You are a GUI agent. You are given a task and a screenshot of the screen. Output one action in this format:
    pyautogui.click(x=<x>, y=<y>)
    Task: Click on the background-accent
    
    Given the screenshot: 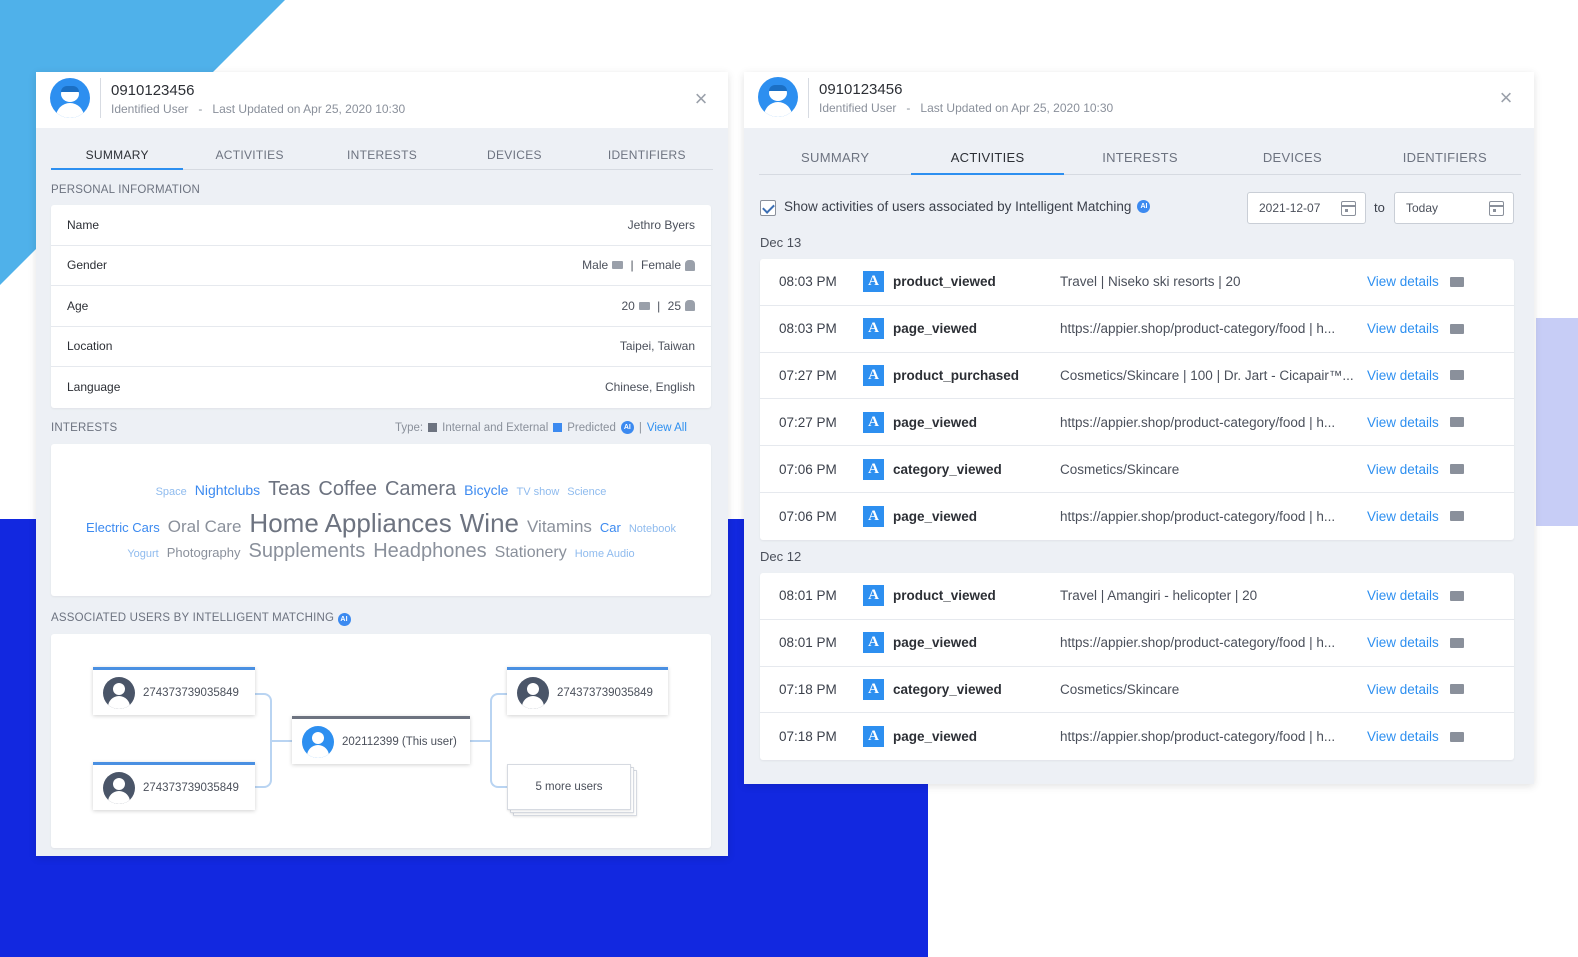 What is the action you would take?
    pyautogui.click(x=1557, y=422)
    